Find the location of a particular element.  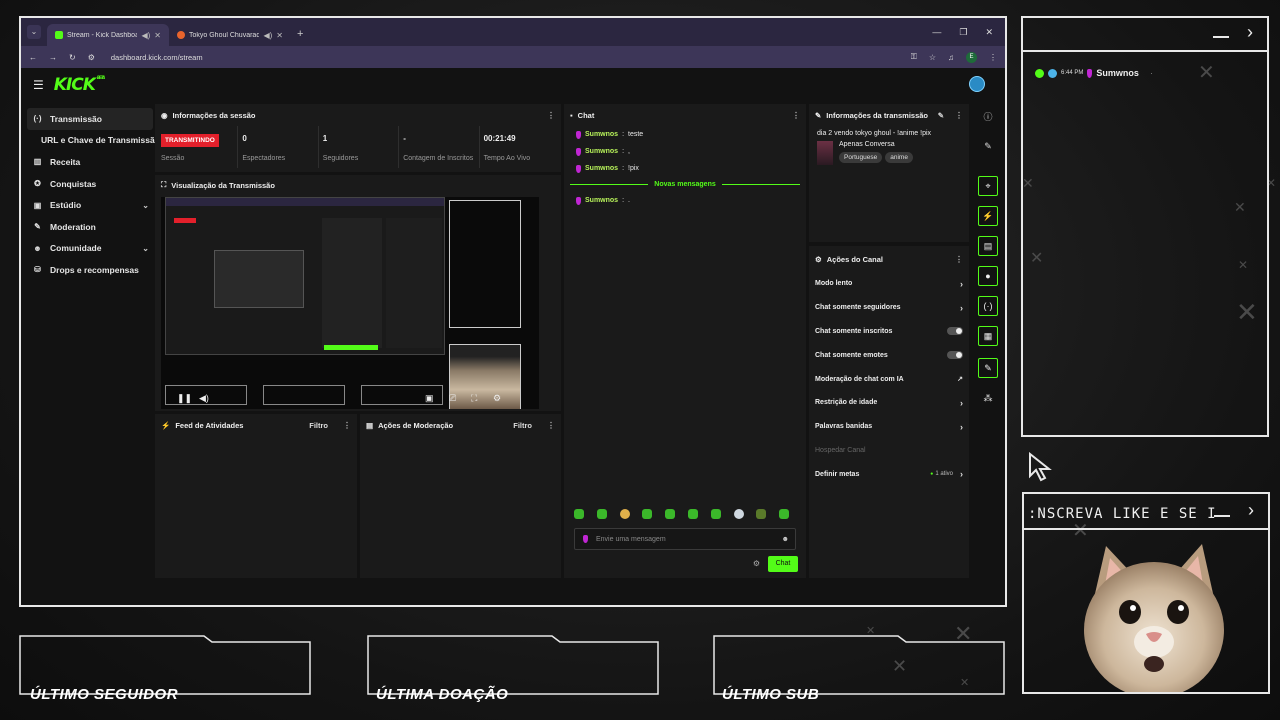

action-modo-lento: Modo lento › is located at coordinates (889, 284).